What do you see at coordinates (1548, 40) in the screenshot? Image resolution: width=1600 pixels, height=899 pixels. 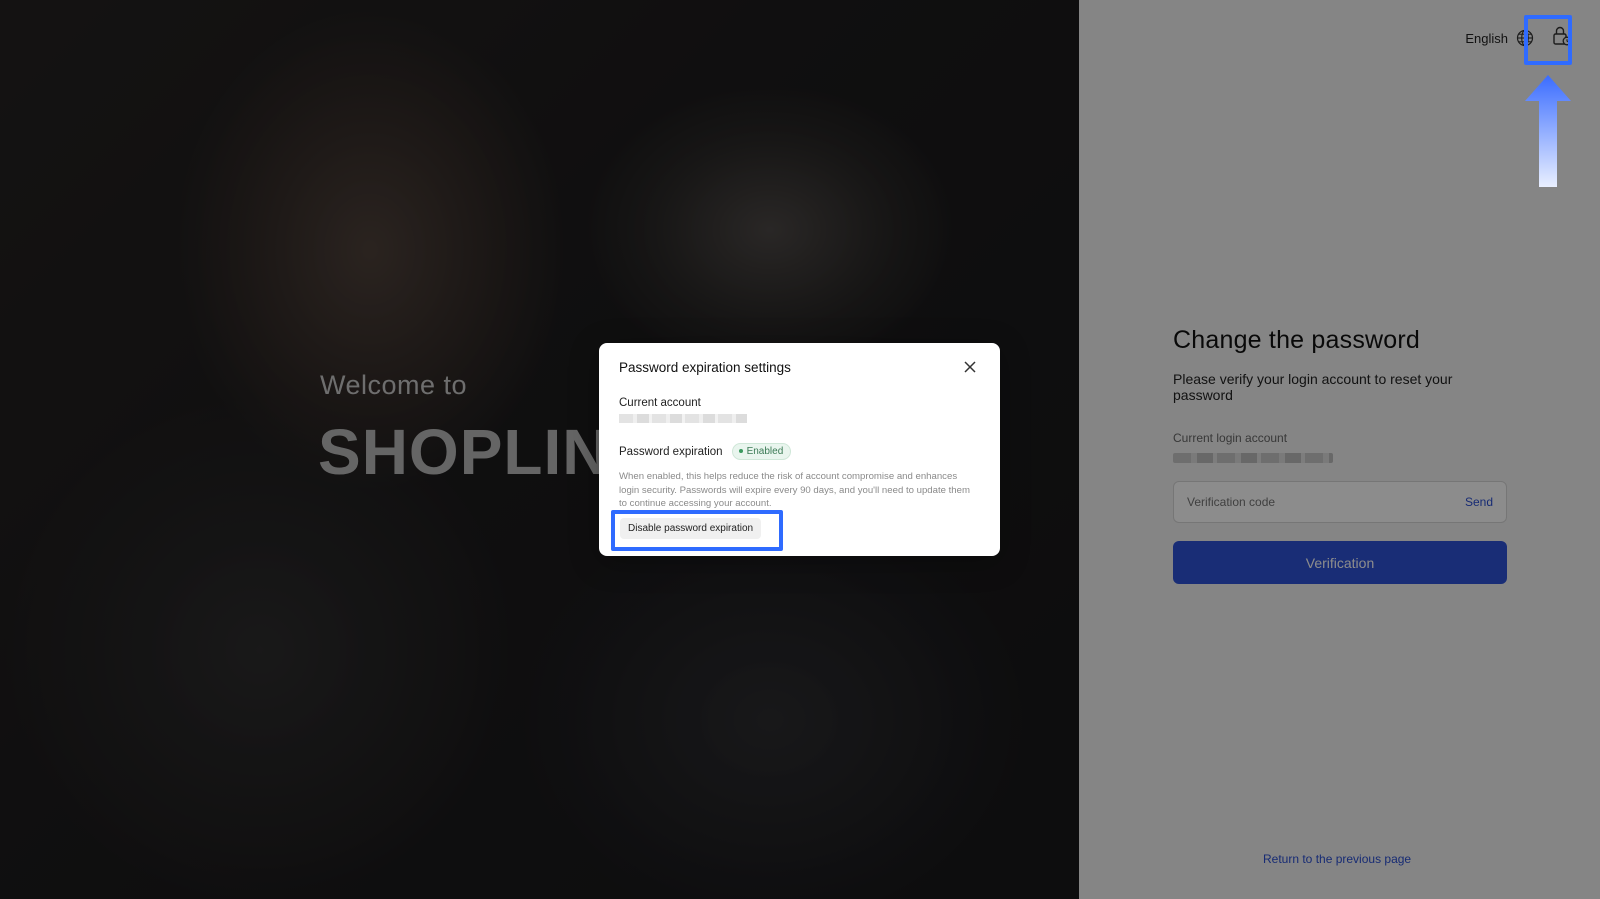 I see `lock-highlight-box` at bounding box center [1548, 40].